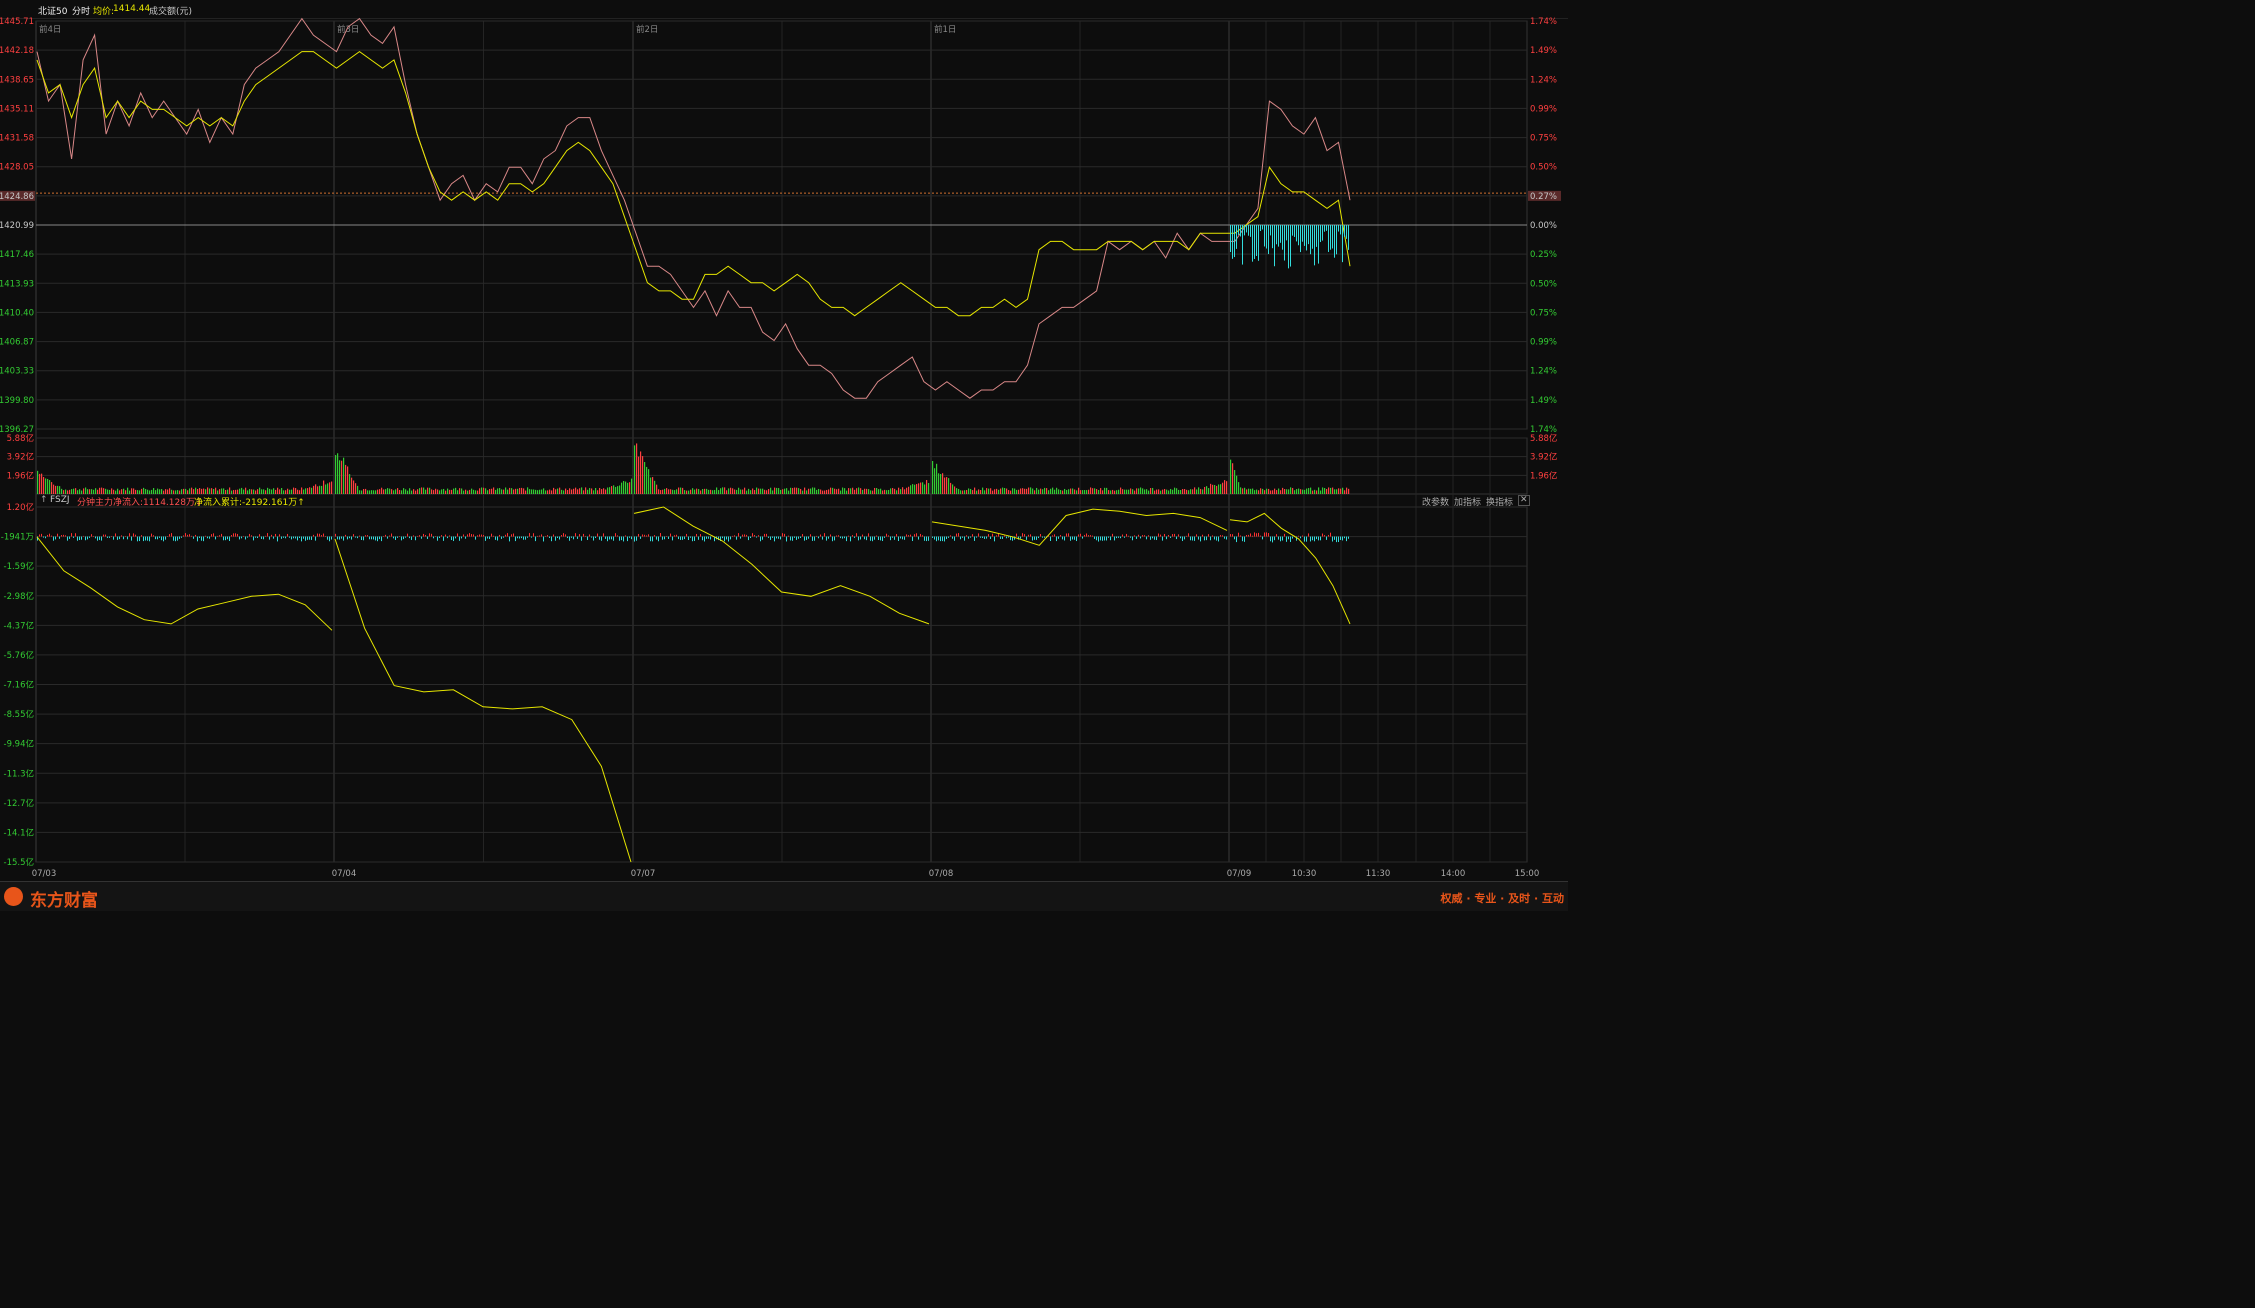 The height and width of the screenshot is (1308, 2255). What do you see at coordinates (1524, 500) in the screenshot?
I see `close-indicator-icon: ✕` at bounding box center [1524, 500].